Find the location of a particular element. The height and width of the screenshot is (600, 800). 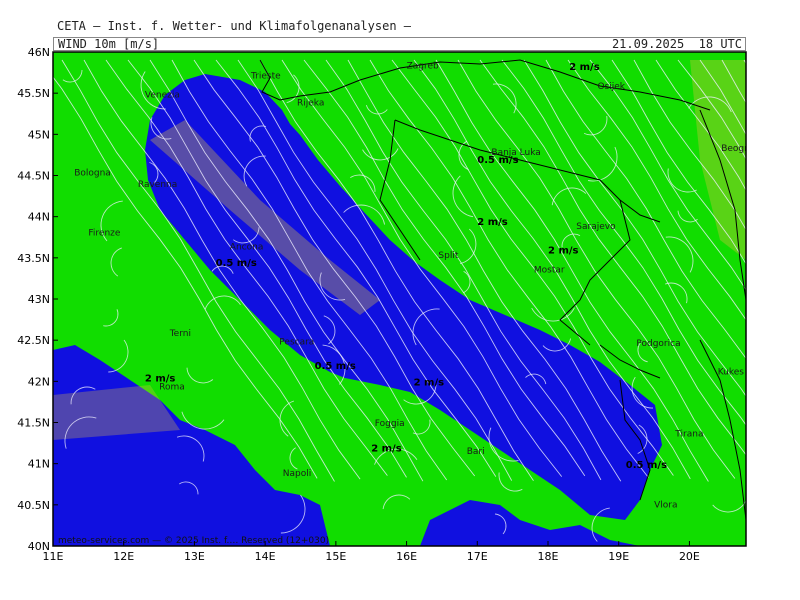

y-tick-label: 44N is located at coordinates (39, 217).